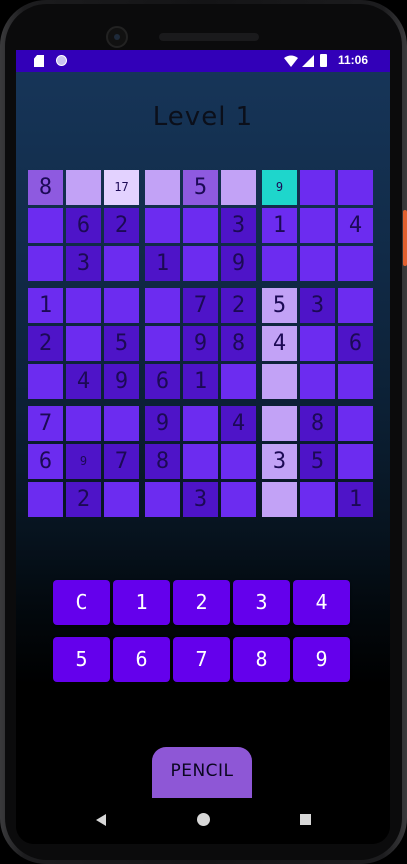  Describe the element at coordinates (117, 37) in the screenshot. I see `front-camera-icon` at that location.